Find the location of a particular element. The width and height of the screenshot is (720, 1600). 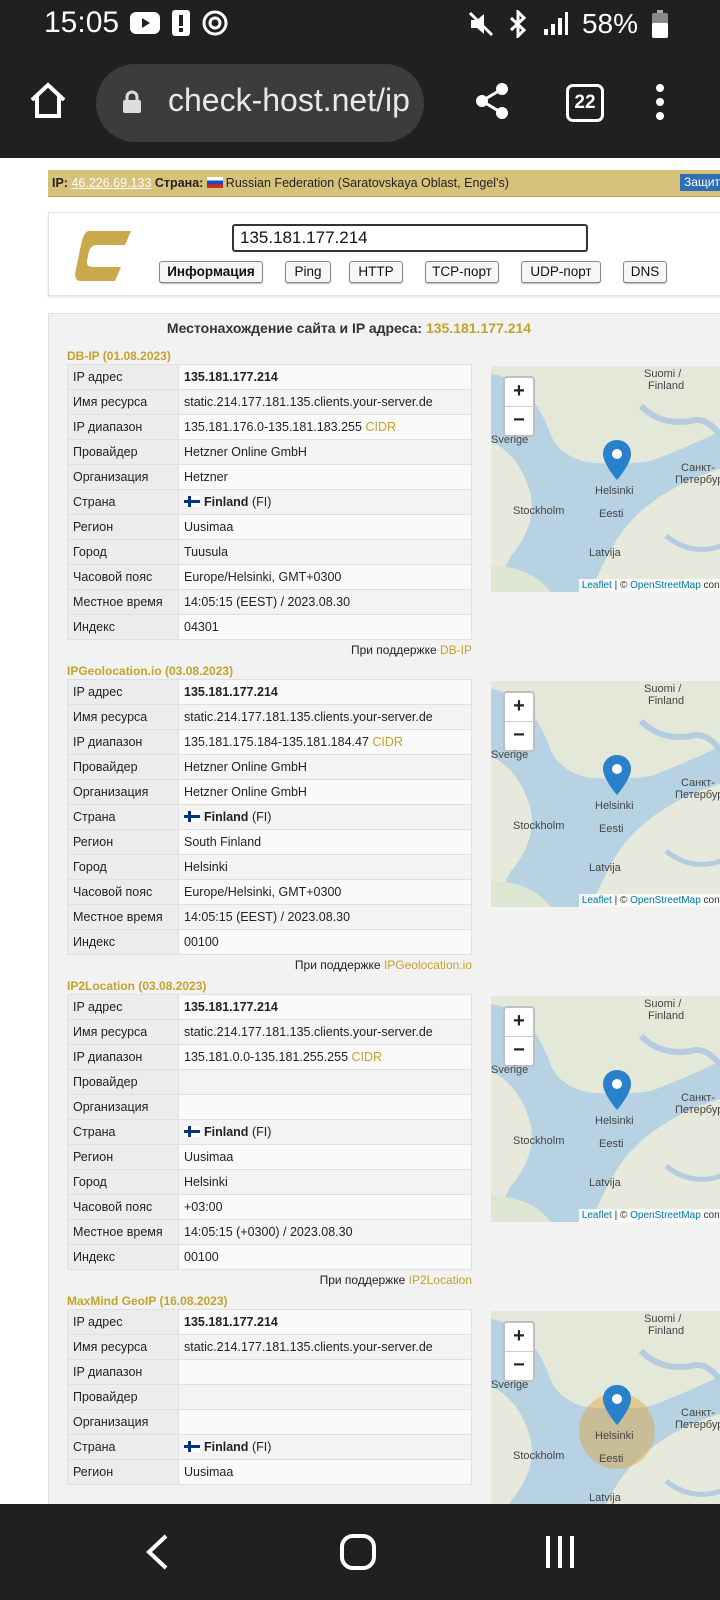

row-label: Город is located at coordinates (123, 1182).